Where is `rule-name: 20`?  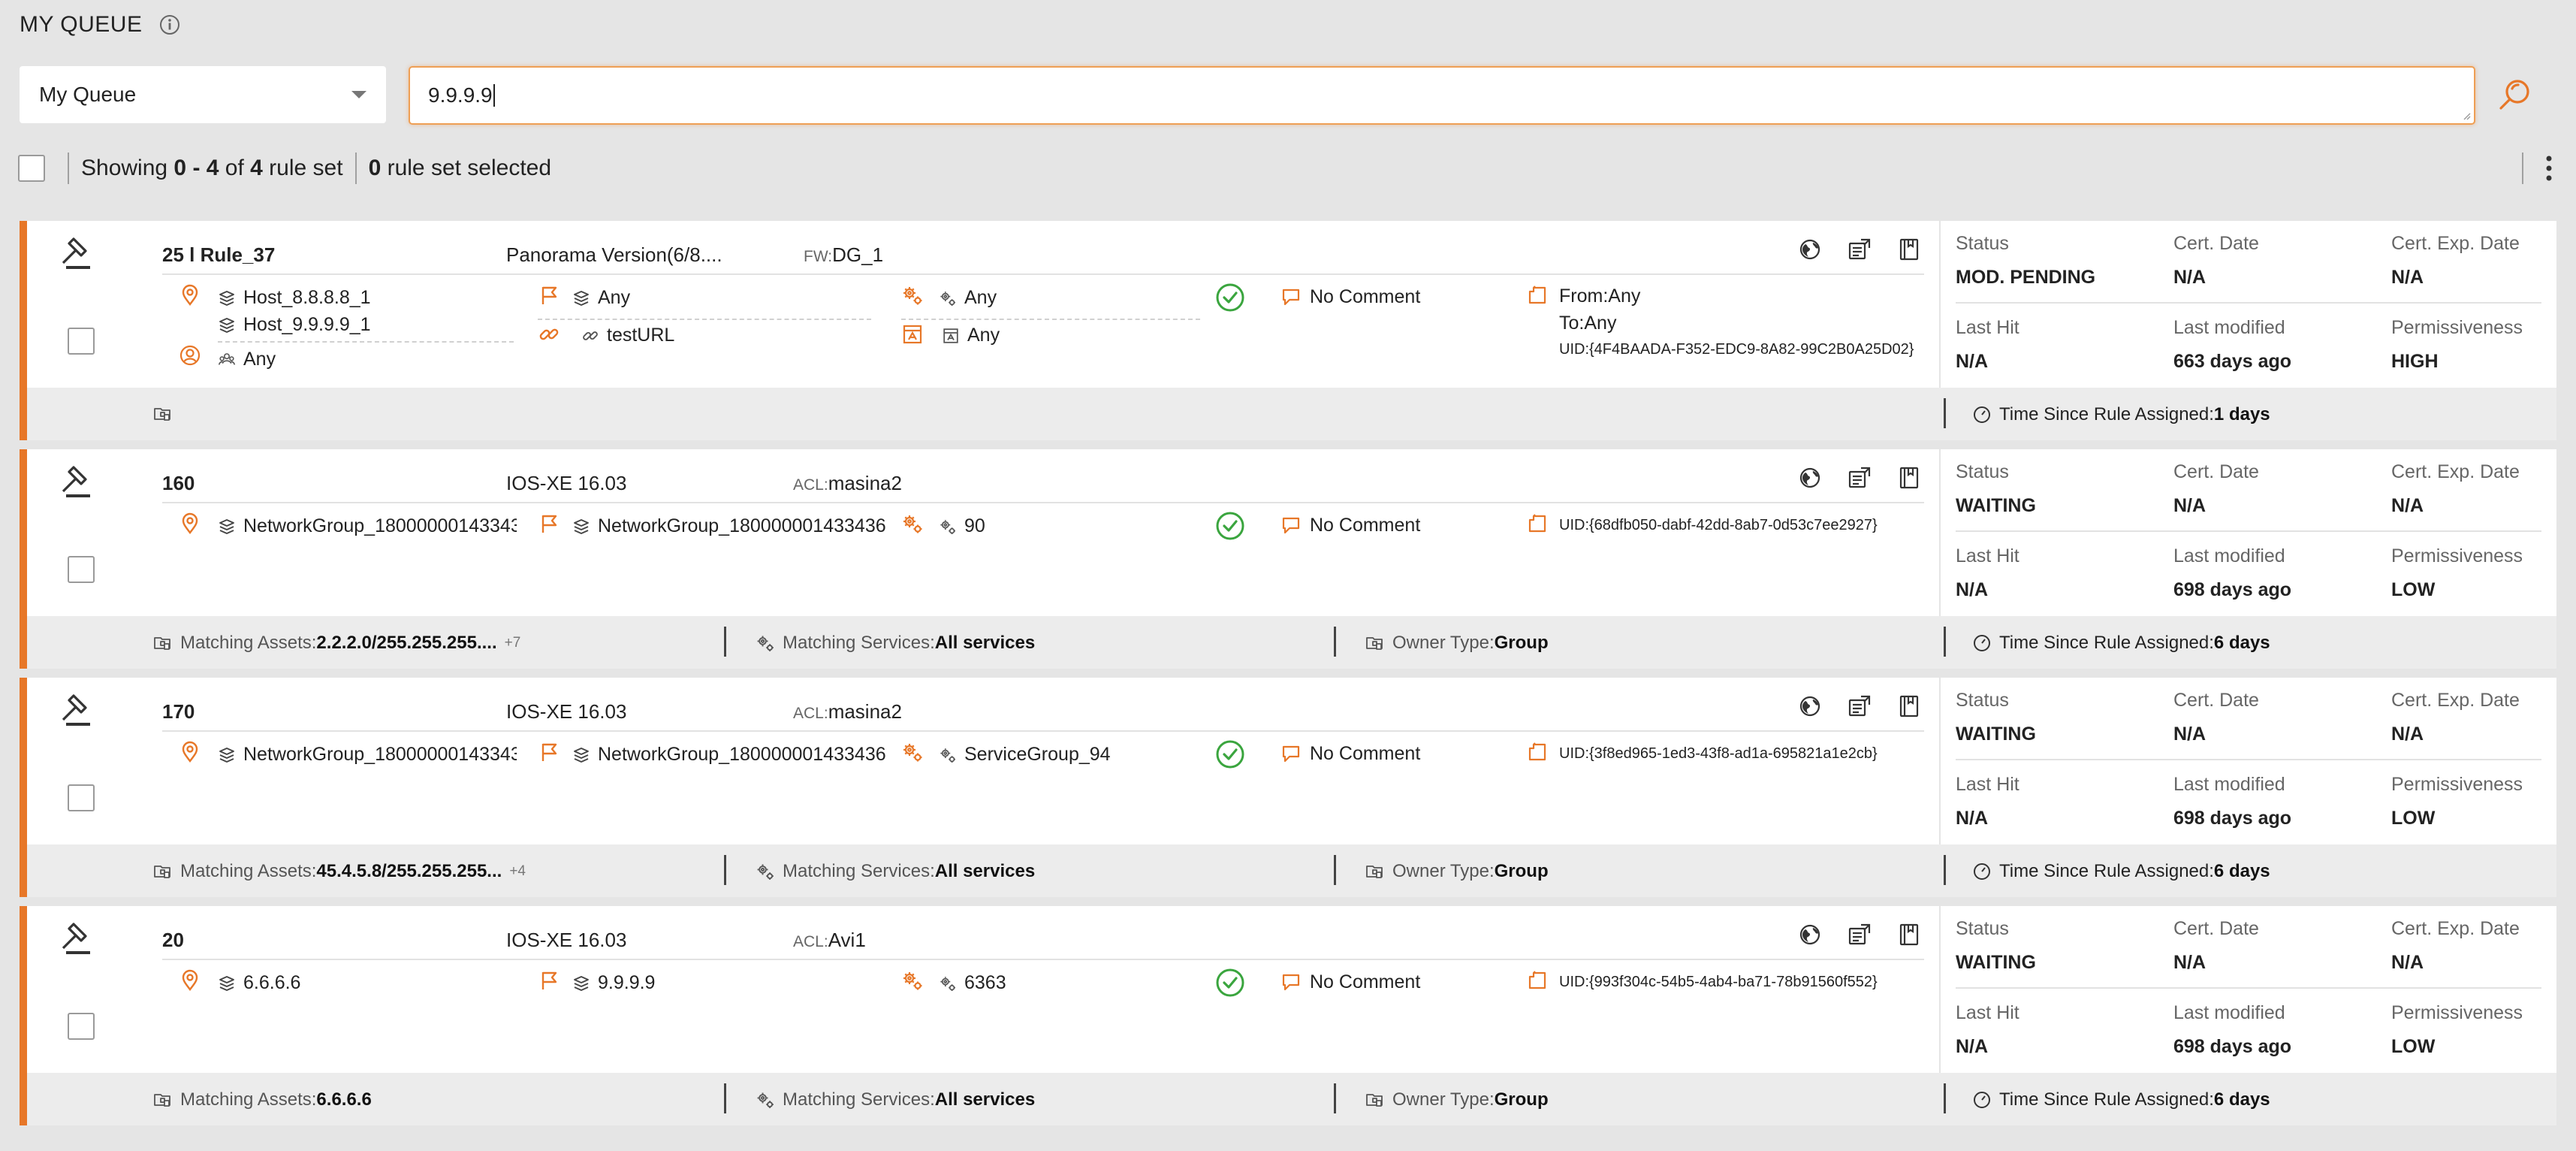
rule-name: 20 is located at coordinates (173, 940).